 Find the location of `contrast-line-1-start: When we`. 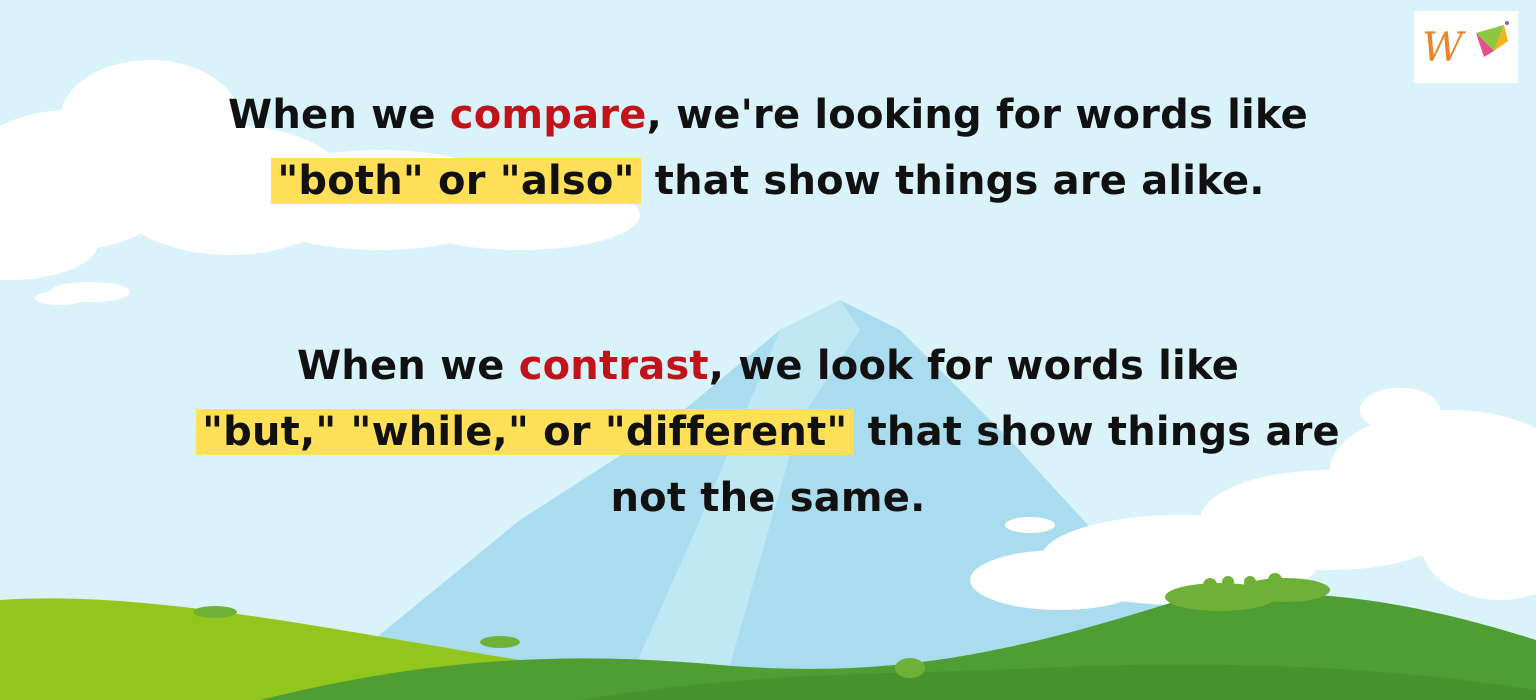

contrast-line-1-start: When we is located at coordinates (407, 366).